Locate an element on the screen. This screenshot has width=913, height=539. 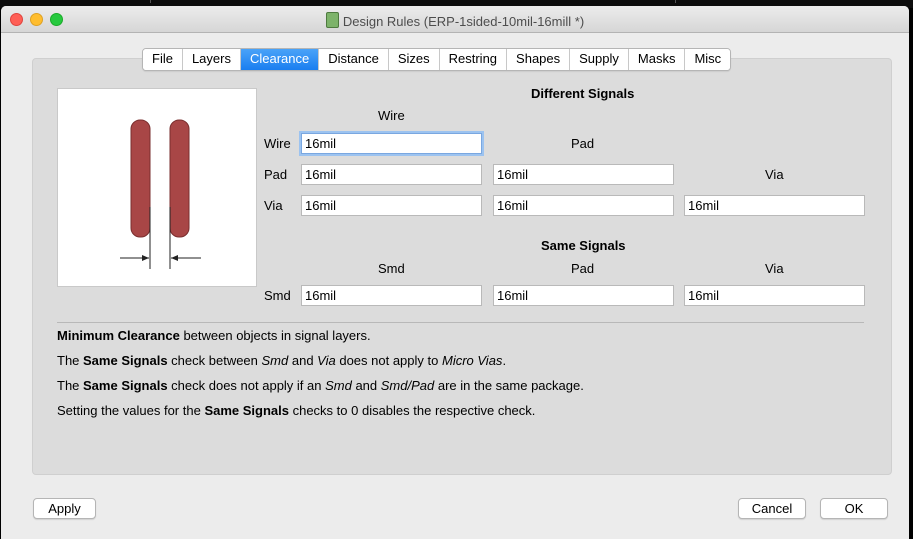
tab-distance: Distance is located at coordinates (354, 59).